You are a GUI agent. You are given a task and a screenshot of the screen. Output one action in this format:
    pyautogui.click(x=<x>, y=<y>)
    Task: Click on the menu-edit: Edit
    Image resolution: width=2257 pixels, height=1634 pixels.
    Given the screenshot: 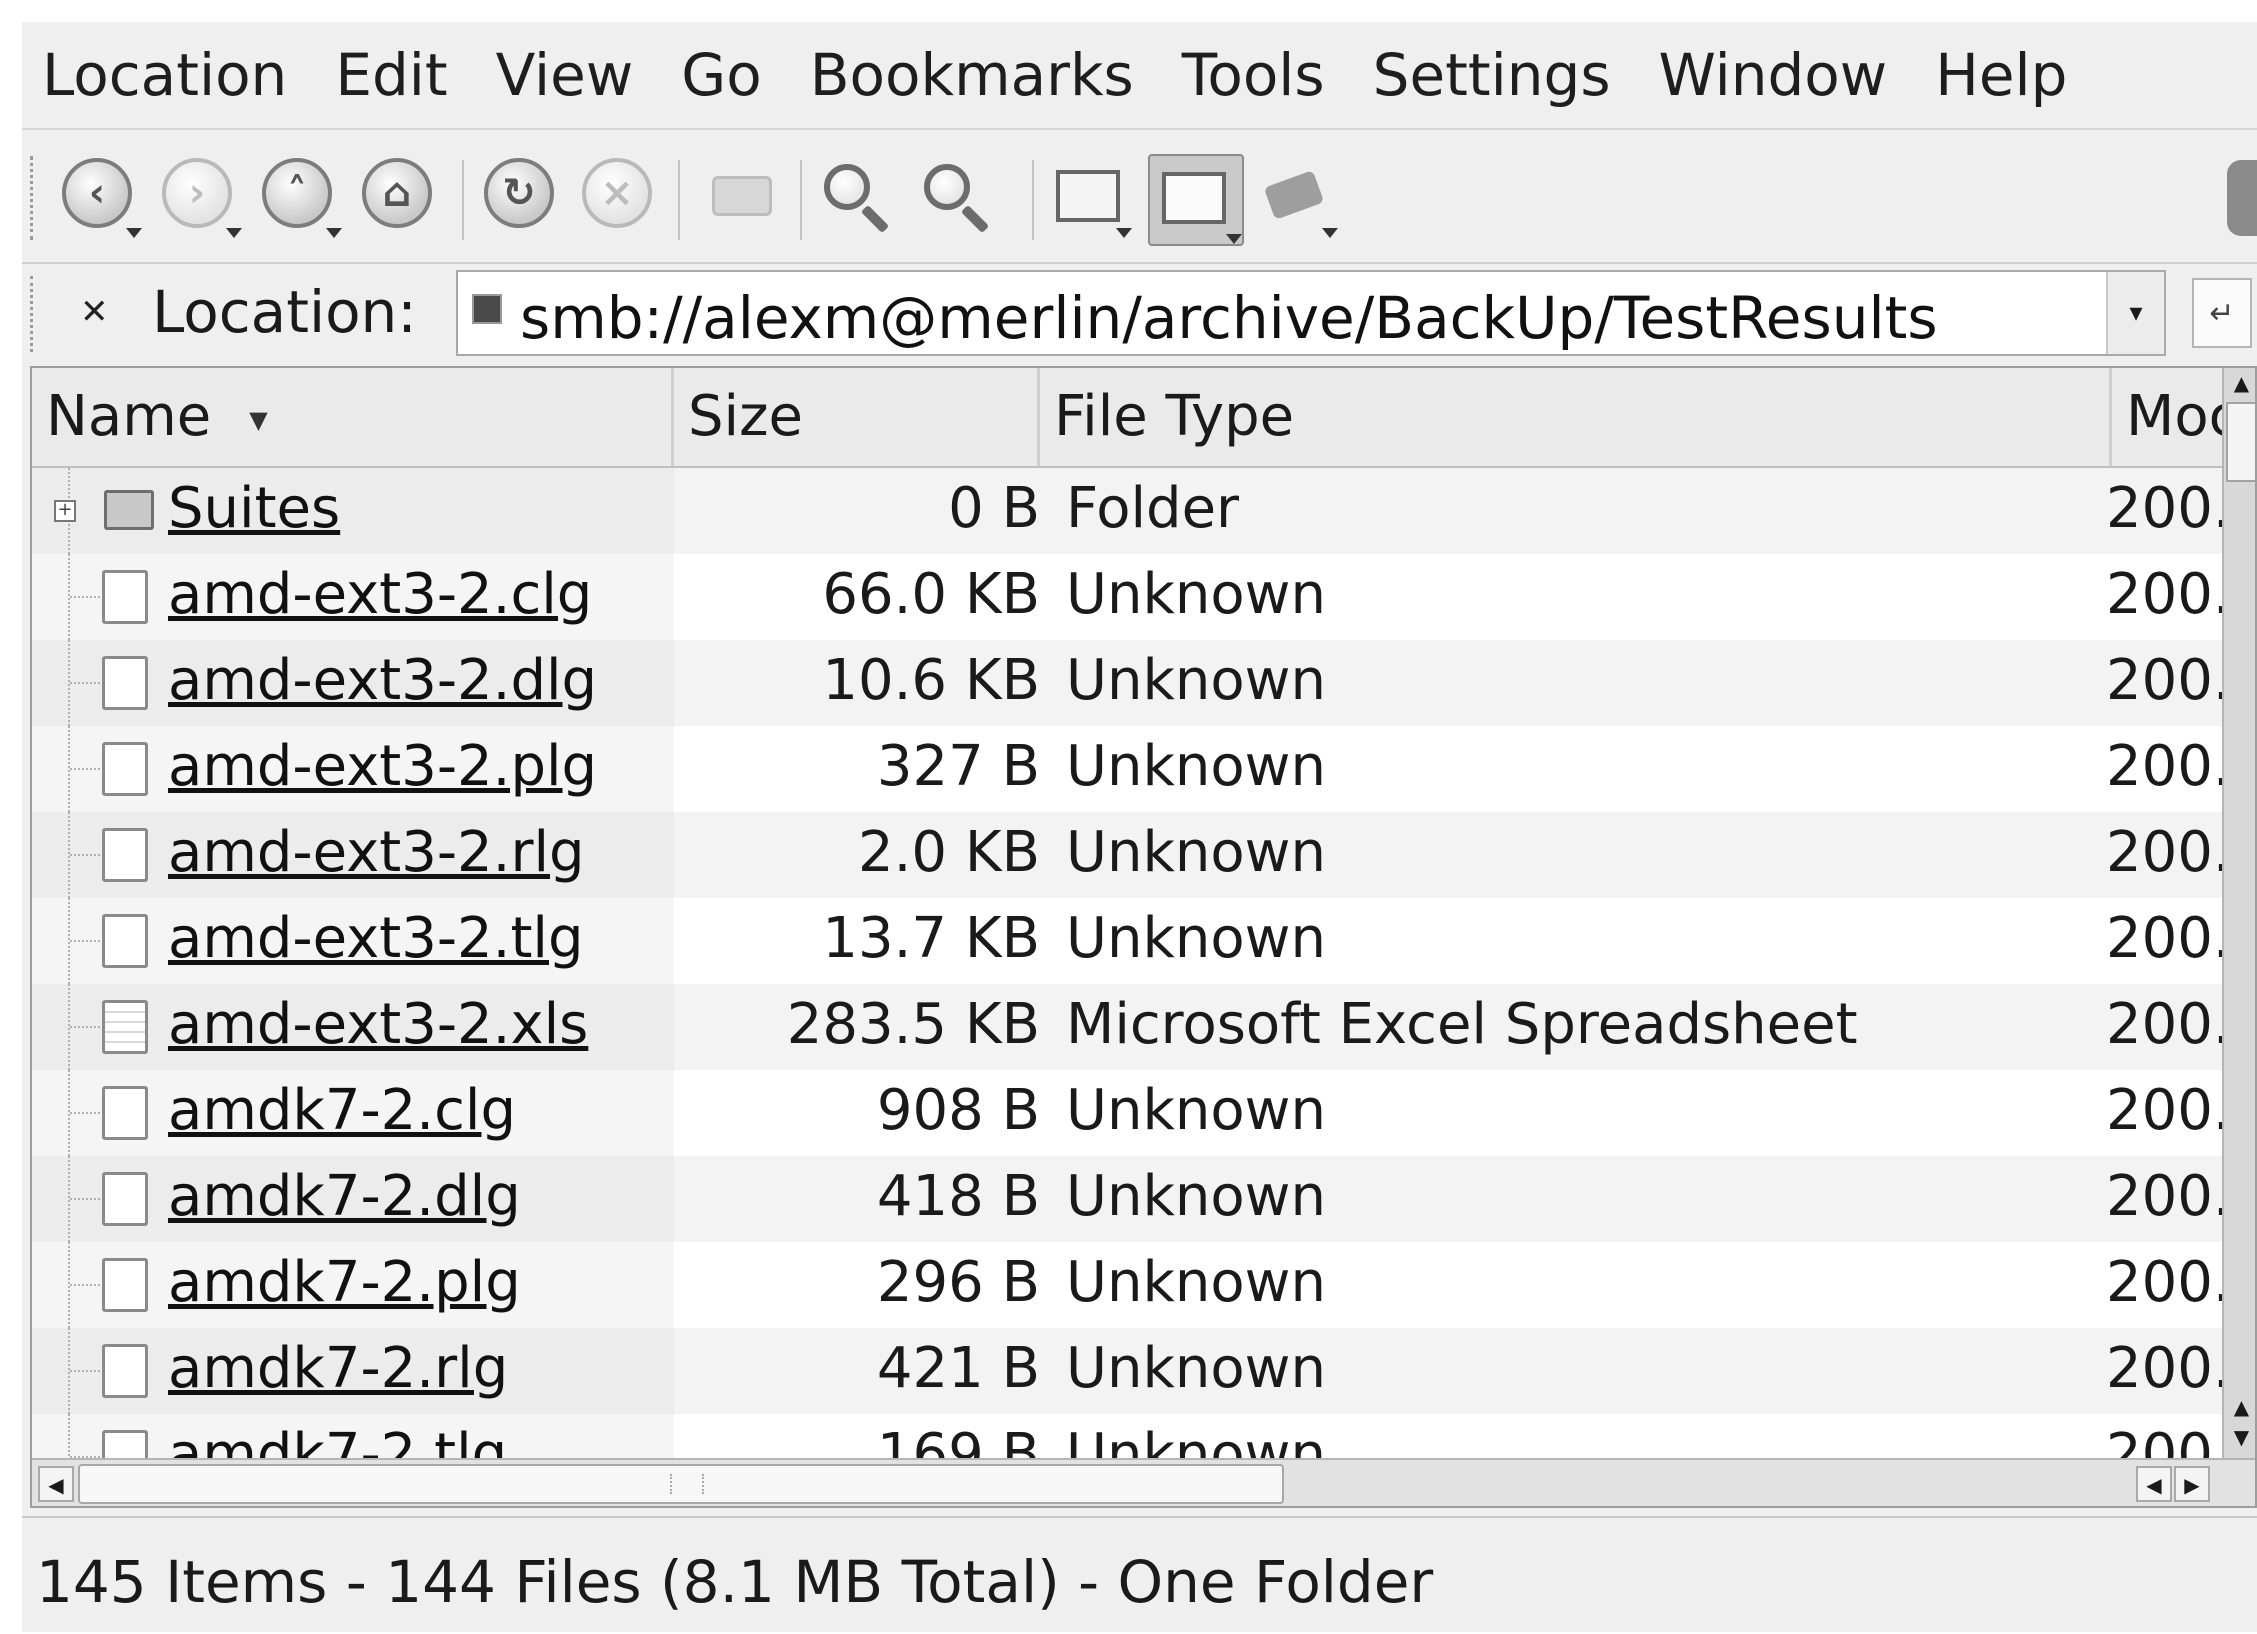 What is the action you would take?
    pyautogui.click(x=391, y=75)
    